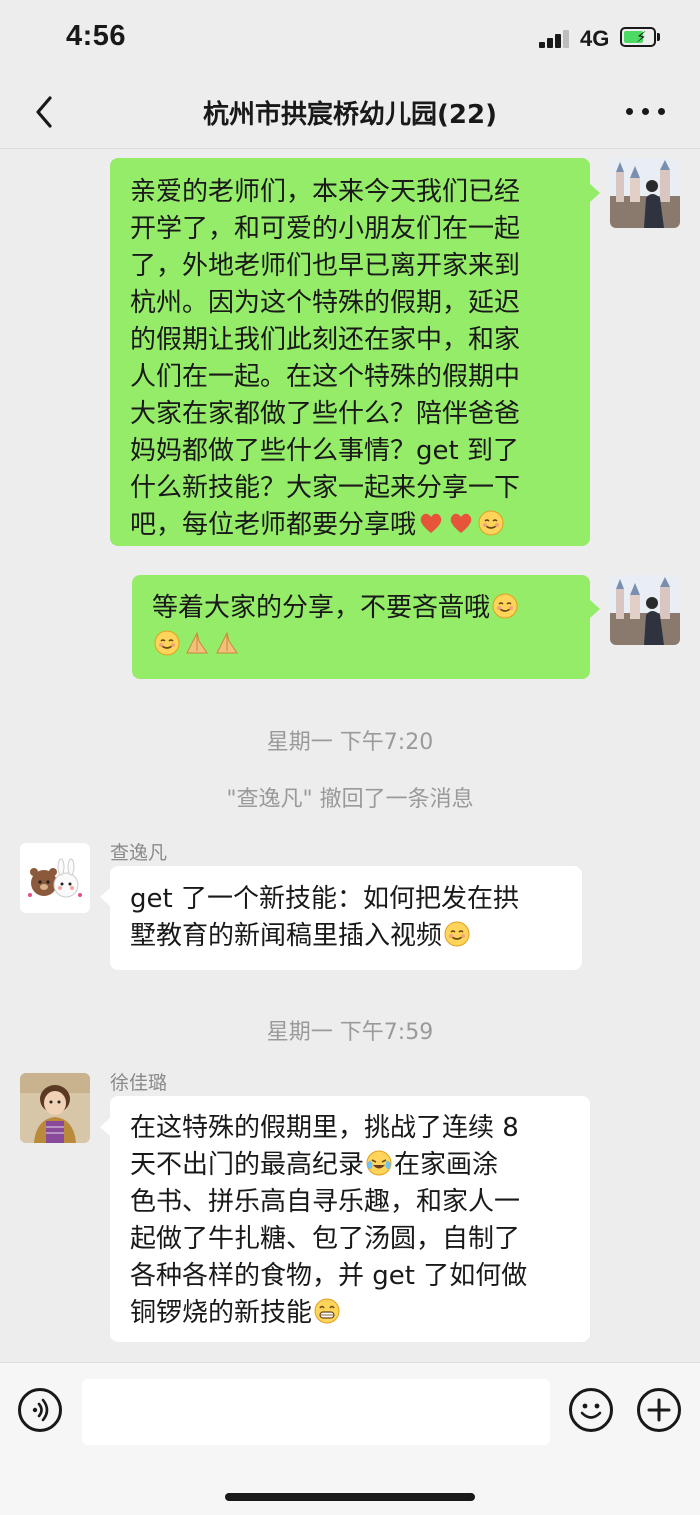 Image resolution: width=700 pixels, height=1515 pixels. Describe the element at coordinates (325, 266) in the screenshot. I see `message-line: 了，外地老师们也早已离开家来到` at that location.